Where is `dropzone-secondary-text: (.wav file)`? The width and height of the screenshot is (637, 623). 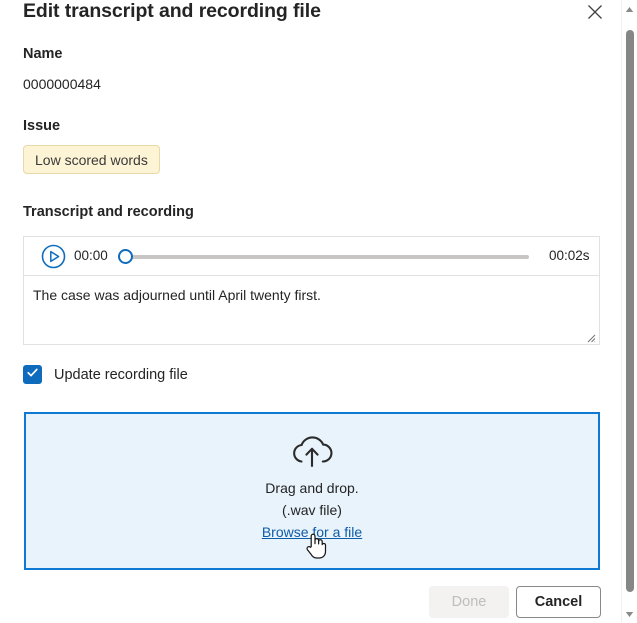
dropzone-secondary-text: (.wav file) is located at coordinates (312, 510).